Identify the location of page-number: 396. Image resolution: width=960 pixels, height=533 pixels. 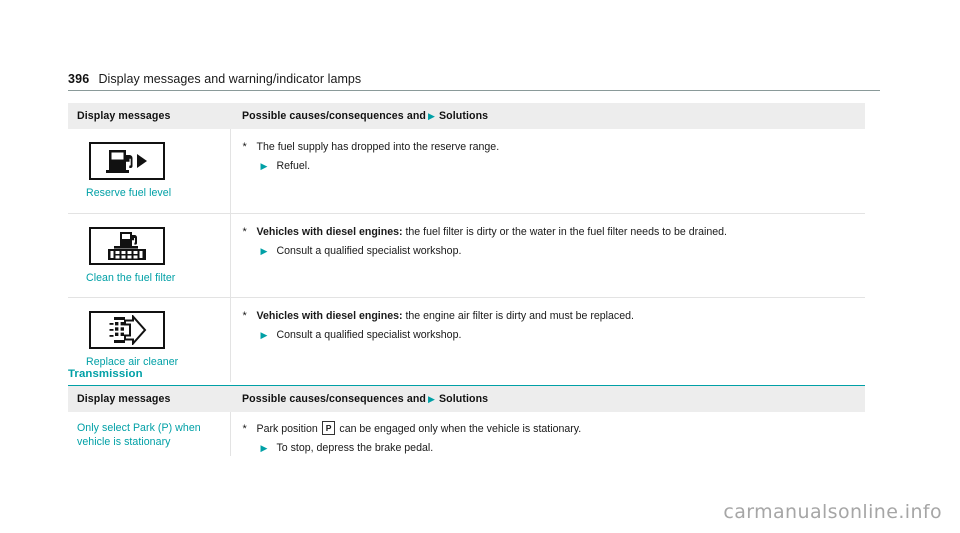
(79, 79).